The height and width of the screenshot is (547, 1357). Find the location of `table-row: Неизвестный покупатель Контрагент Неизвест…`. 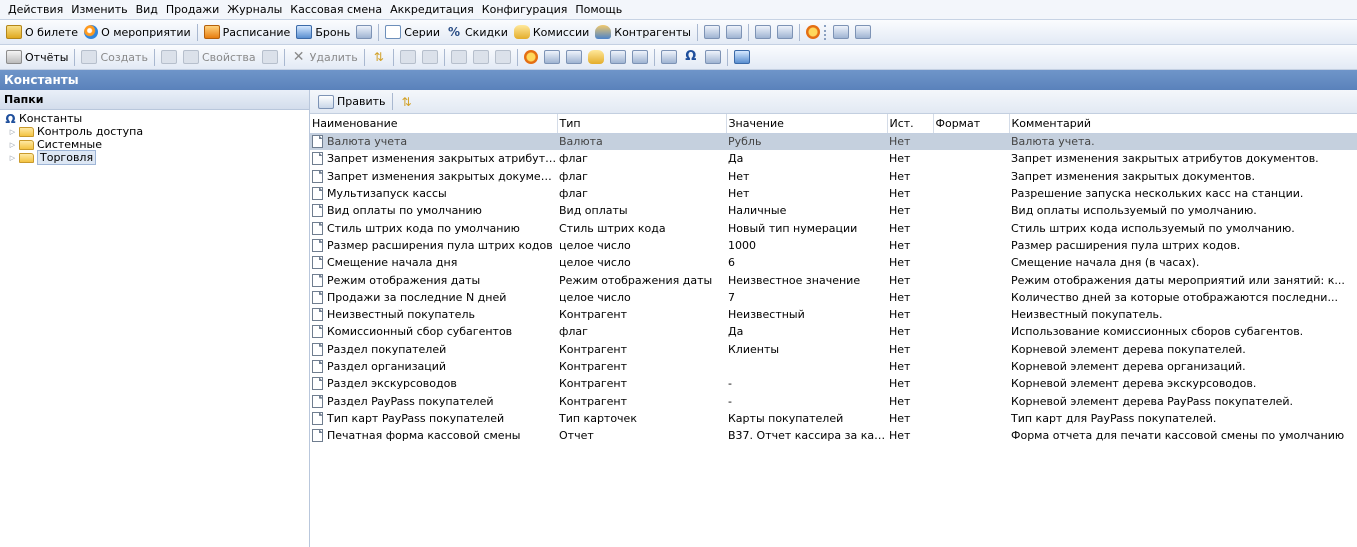

table-row: Неизвестный покупатель Контрагент Неизвест… is located at coordinates (833, 314).